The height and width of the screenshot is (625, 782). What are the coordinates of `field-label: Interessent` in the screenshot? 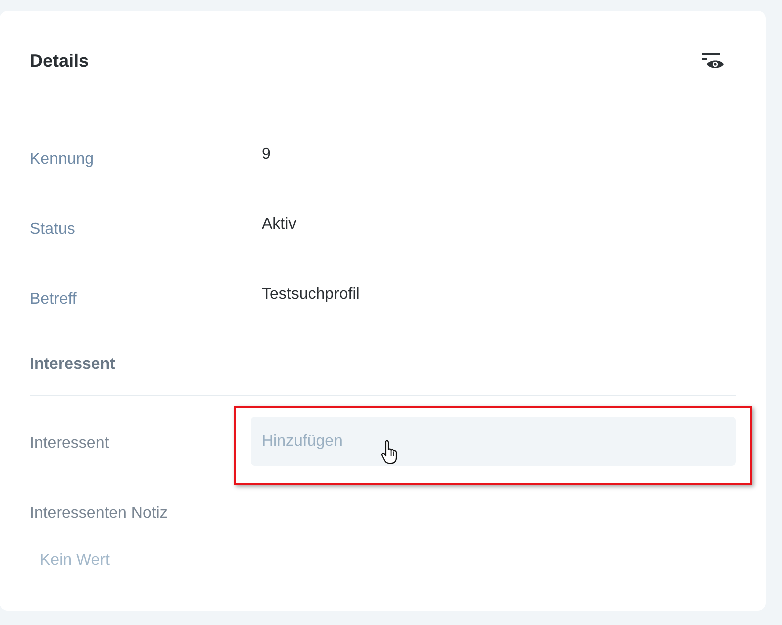 It's located at (70, 444).